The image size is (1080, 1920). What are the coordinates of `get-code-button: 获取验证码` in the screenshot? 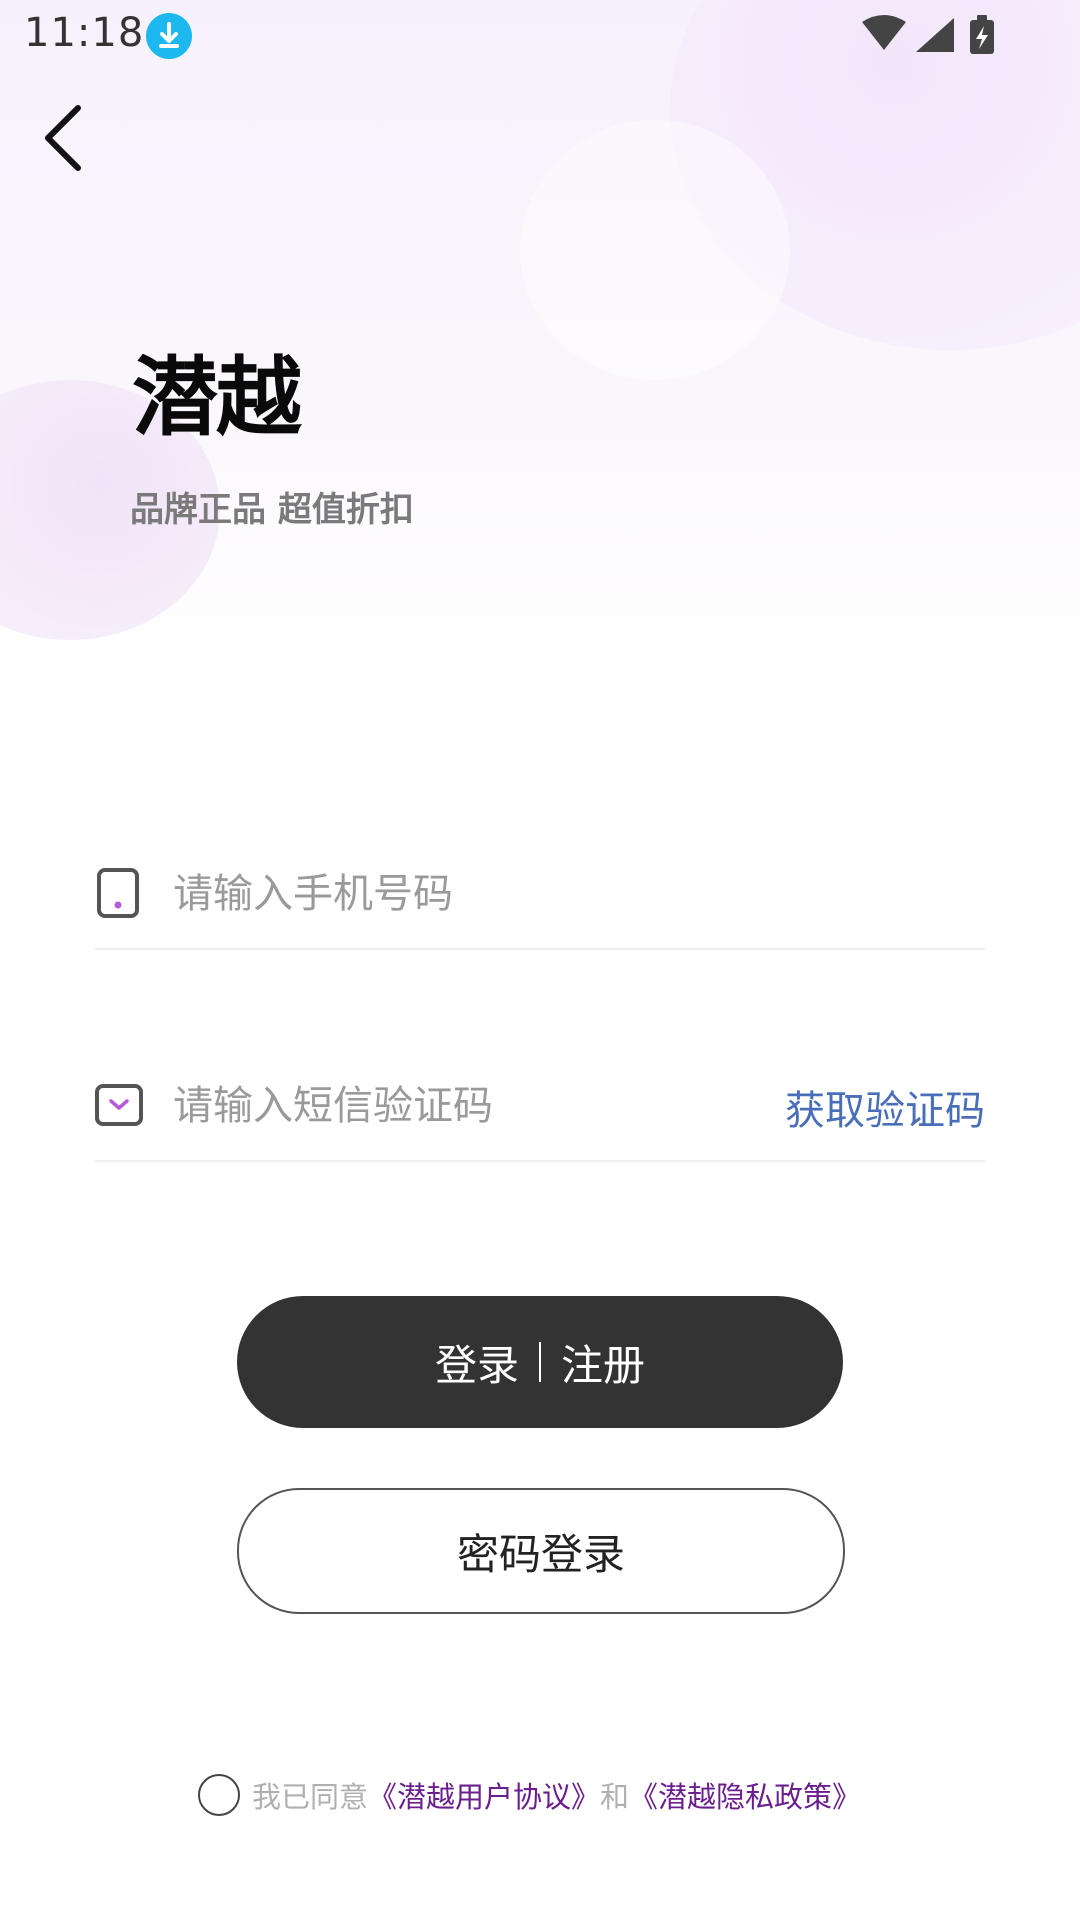 It's located at (885, 1107).